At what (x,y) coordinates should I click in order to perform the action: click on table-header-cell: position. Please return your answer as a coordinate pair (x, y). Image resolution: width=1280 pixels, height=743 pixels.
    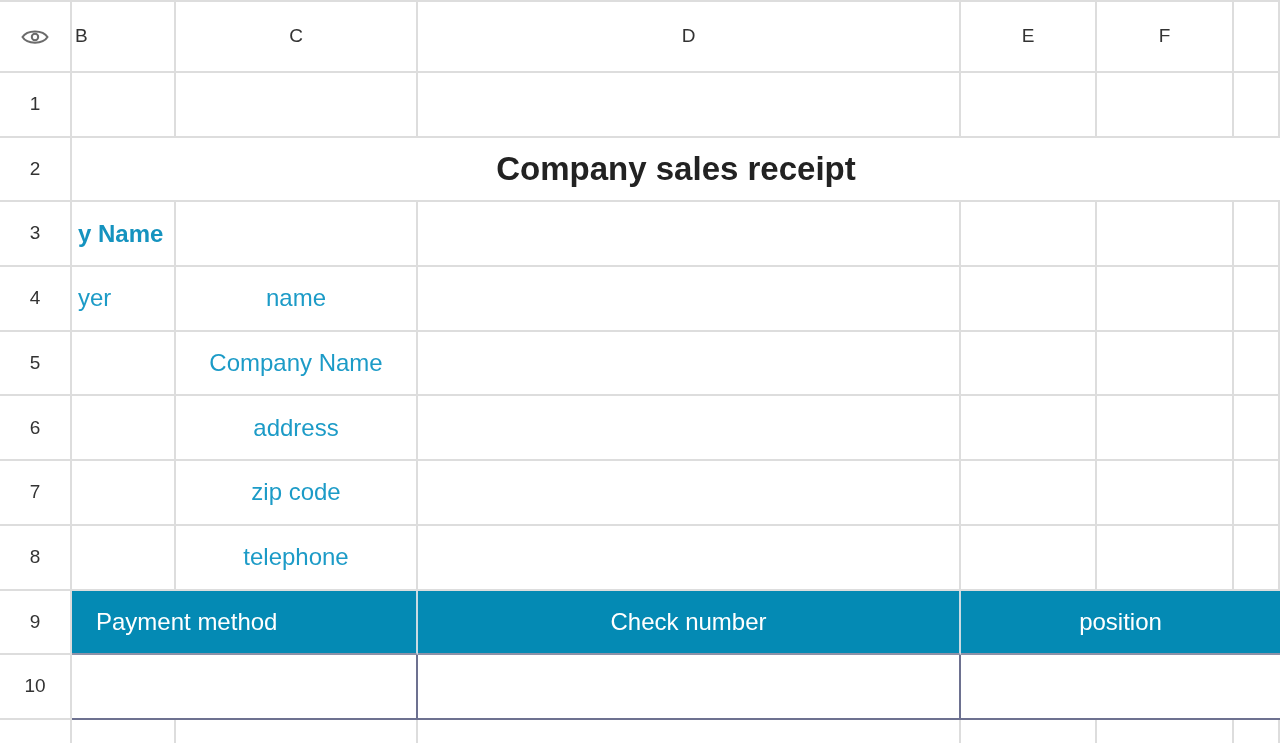
    Looking at the image, I should click on (1120, 623).